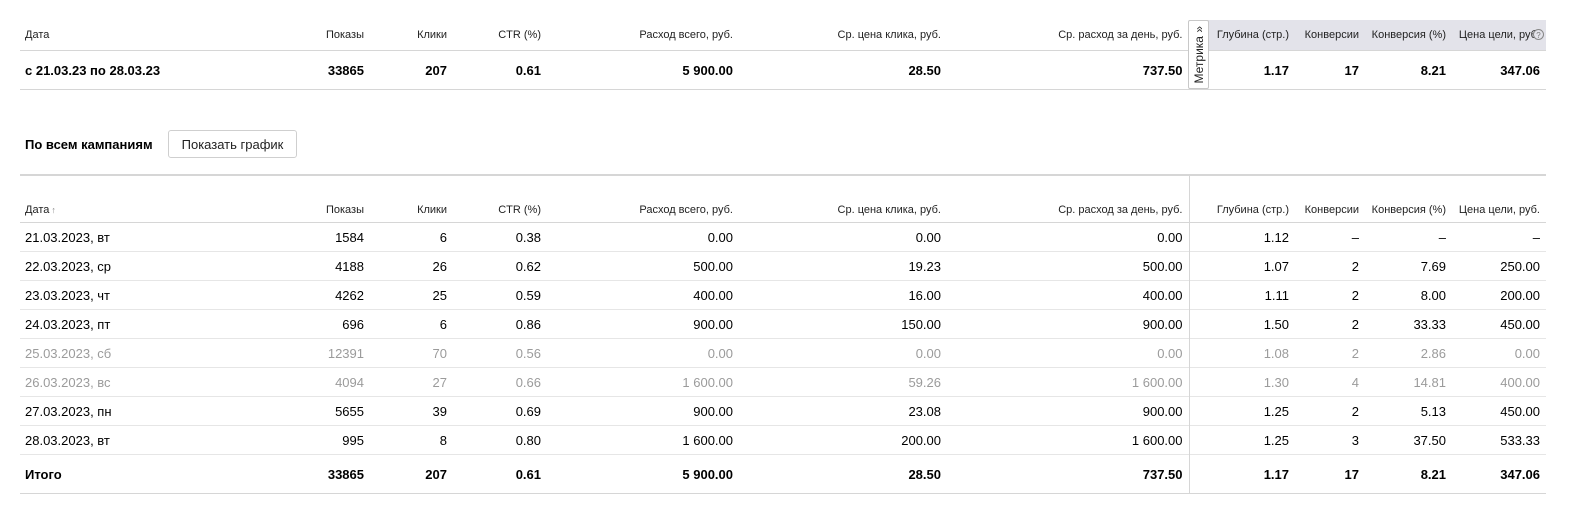 This screenshot has width=1573, height=510. Describe the element at coordinates (528, 353) in the screenshot. I see `cell-ctr: 0.56` at that location.